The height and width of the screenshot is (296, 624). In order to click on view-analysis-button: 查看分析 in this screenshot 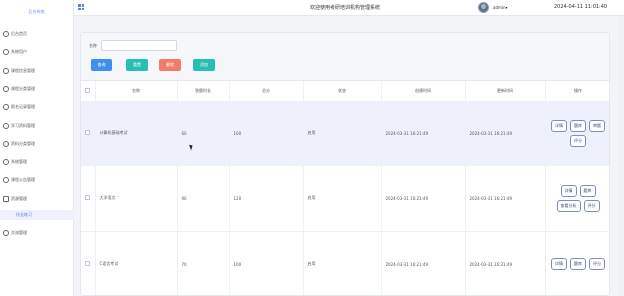, I will do `click(568, 205)`.